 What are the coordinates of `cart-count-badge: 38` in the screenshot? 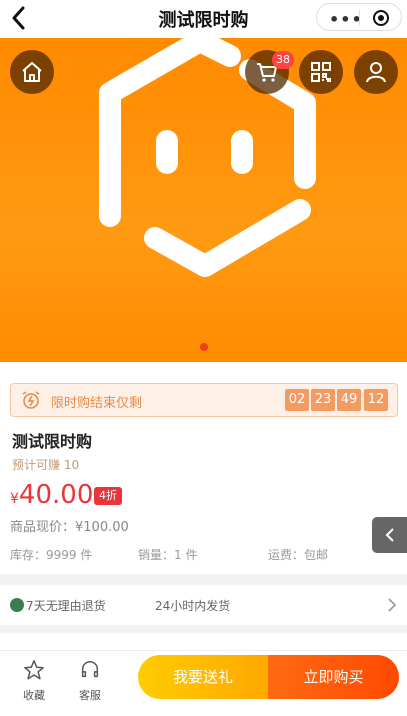 It's located at (283, 60).